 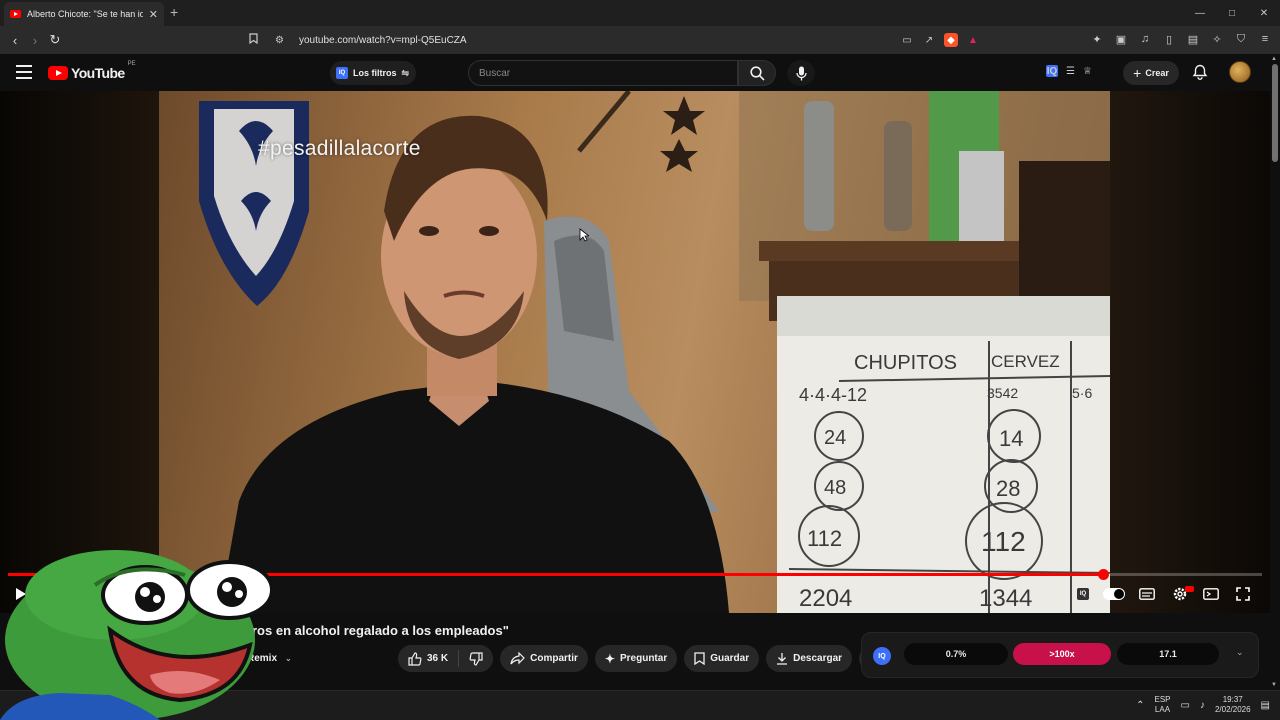 I want to click on fullscreen-button, so click(x=1243, y=594).